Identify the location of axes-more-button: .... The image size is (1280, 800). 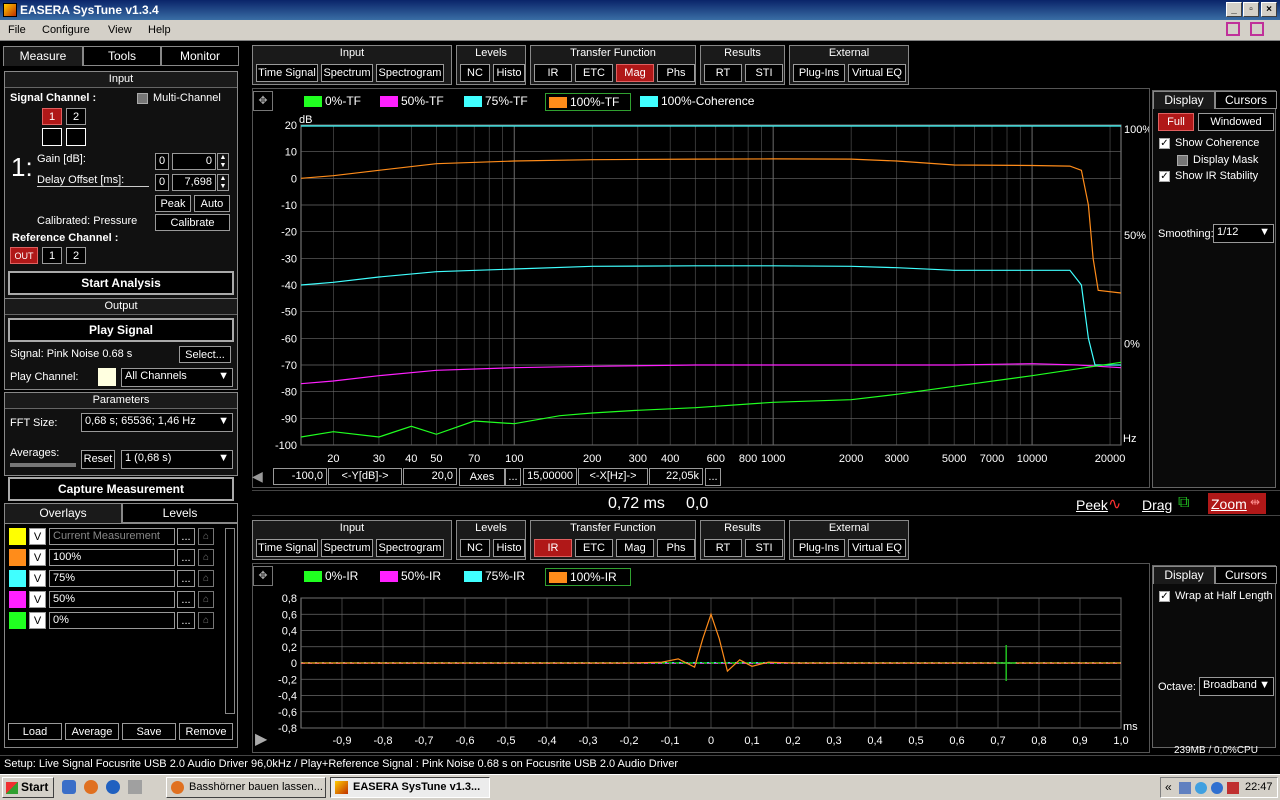
(513, 477).